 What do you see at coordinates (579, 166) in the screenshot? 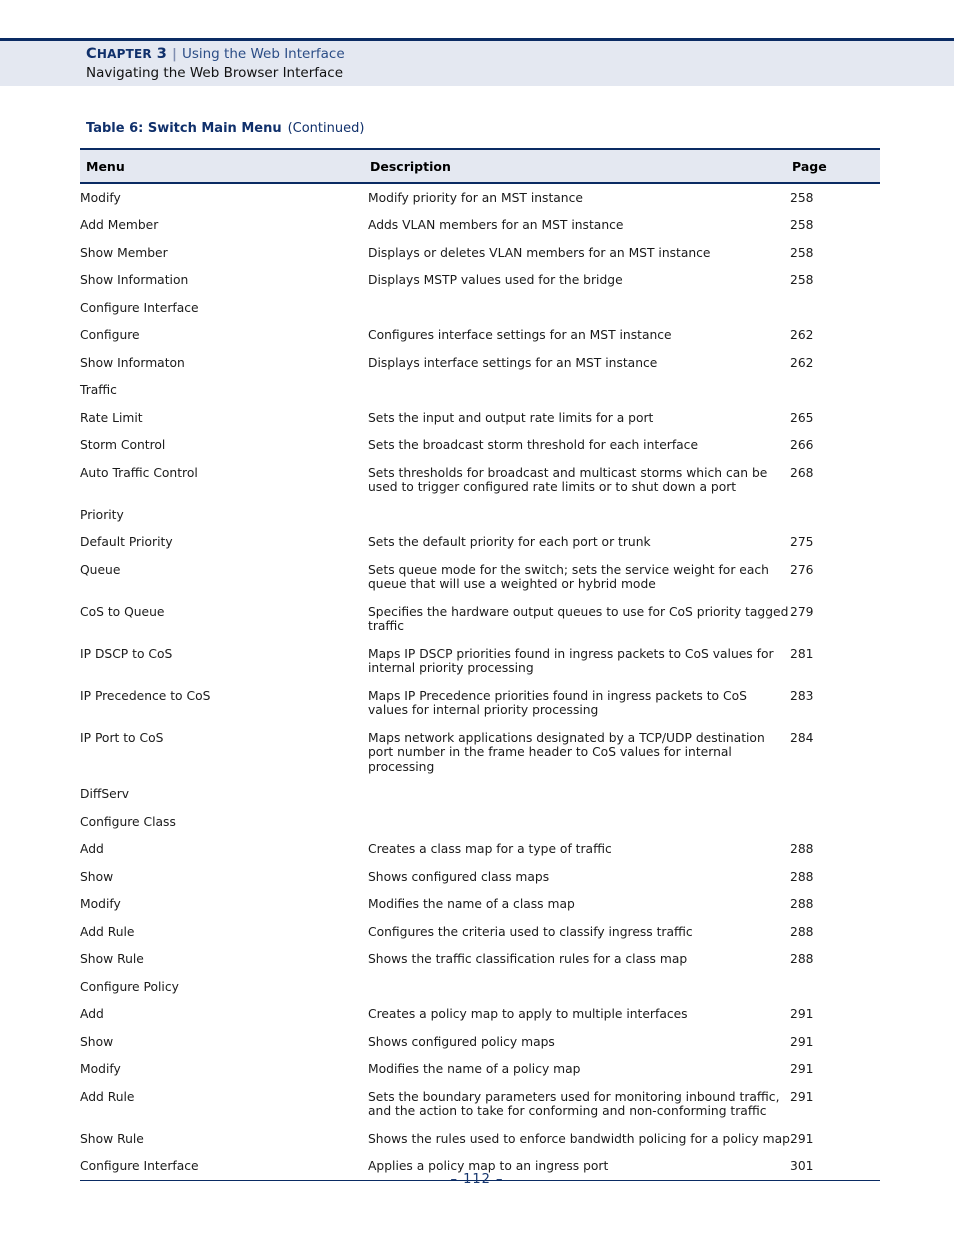
I see `column-header-description: Description` at bounding box center [579, 166].